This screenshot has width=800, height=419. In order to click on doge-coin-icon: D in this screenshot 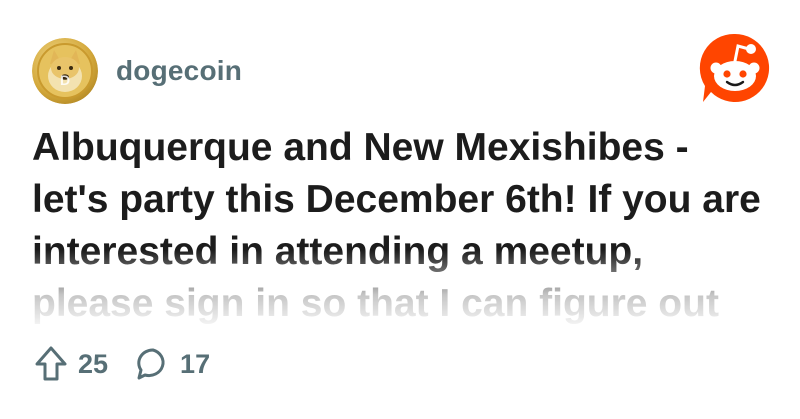, I will do `click(65, 71)`.